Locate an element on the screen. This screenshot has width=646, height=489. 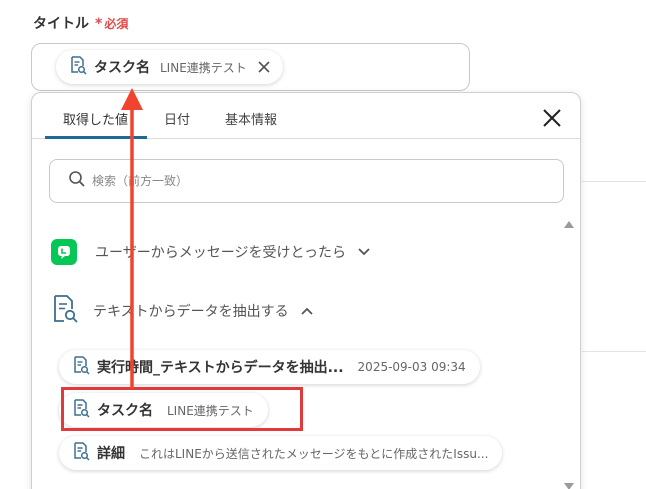
scroll-up-icon is located at coordinates (569, 224).